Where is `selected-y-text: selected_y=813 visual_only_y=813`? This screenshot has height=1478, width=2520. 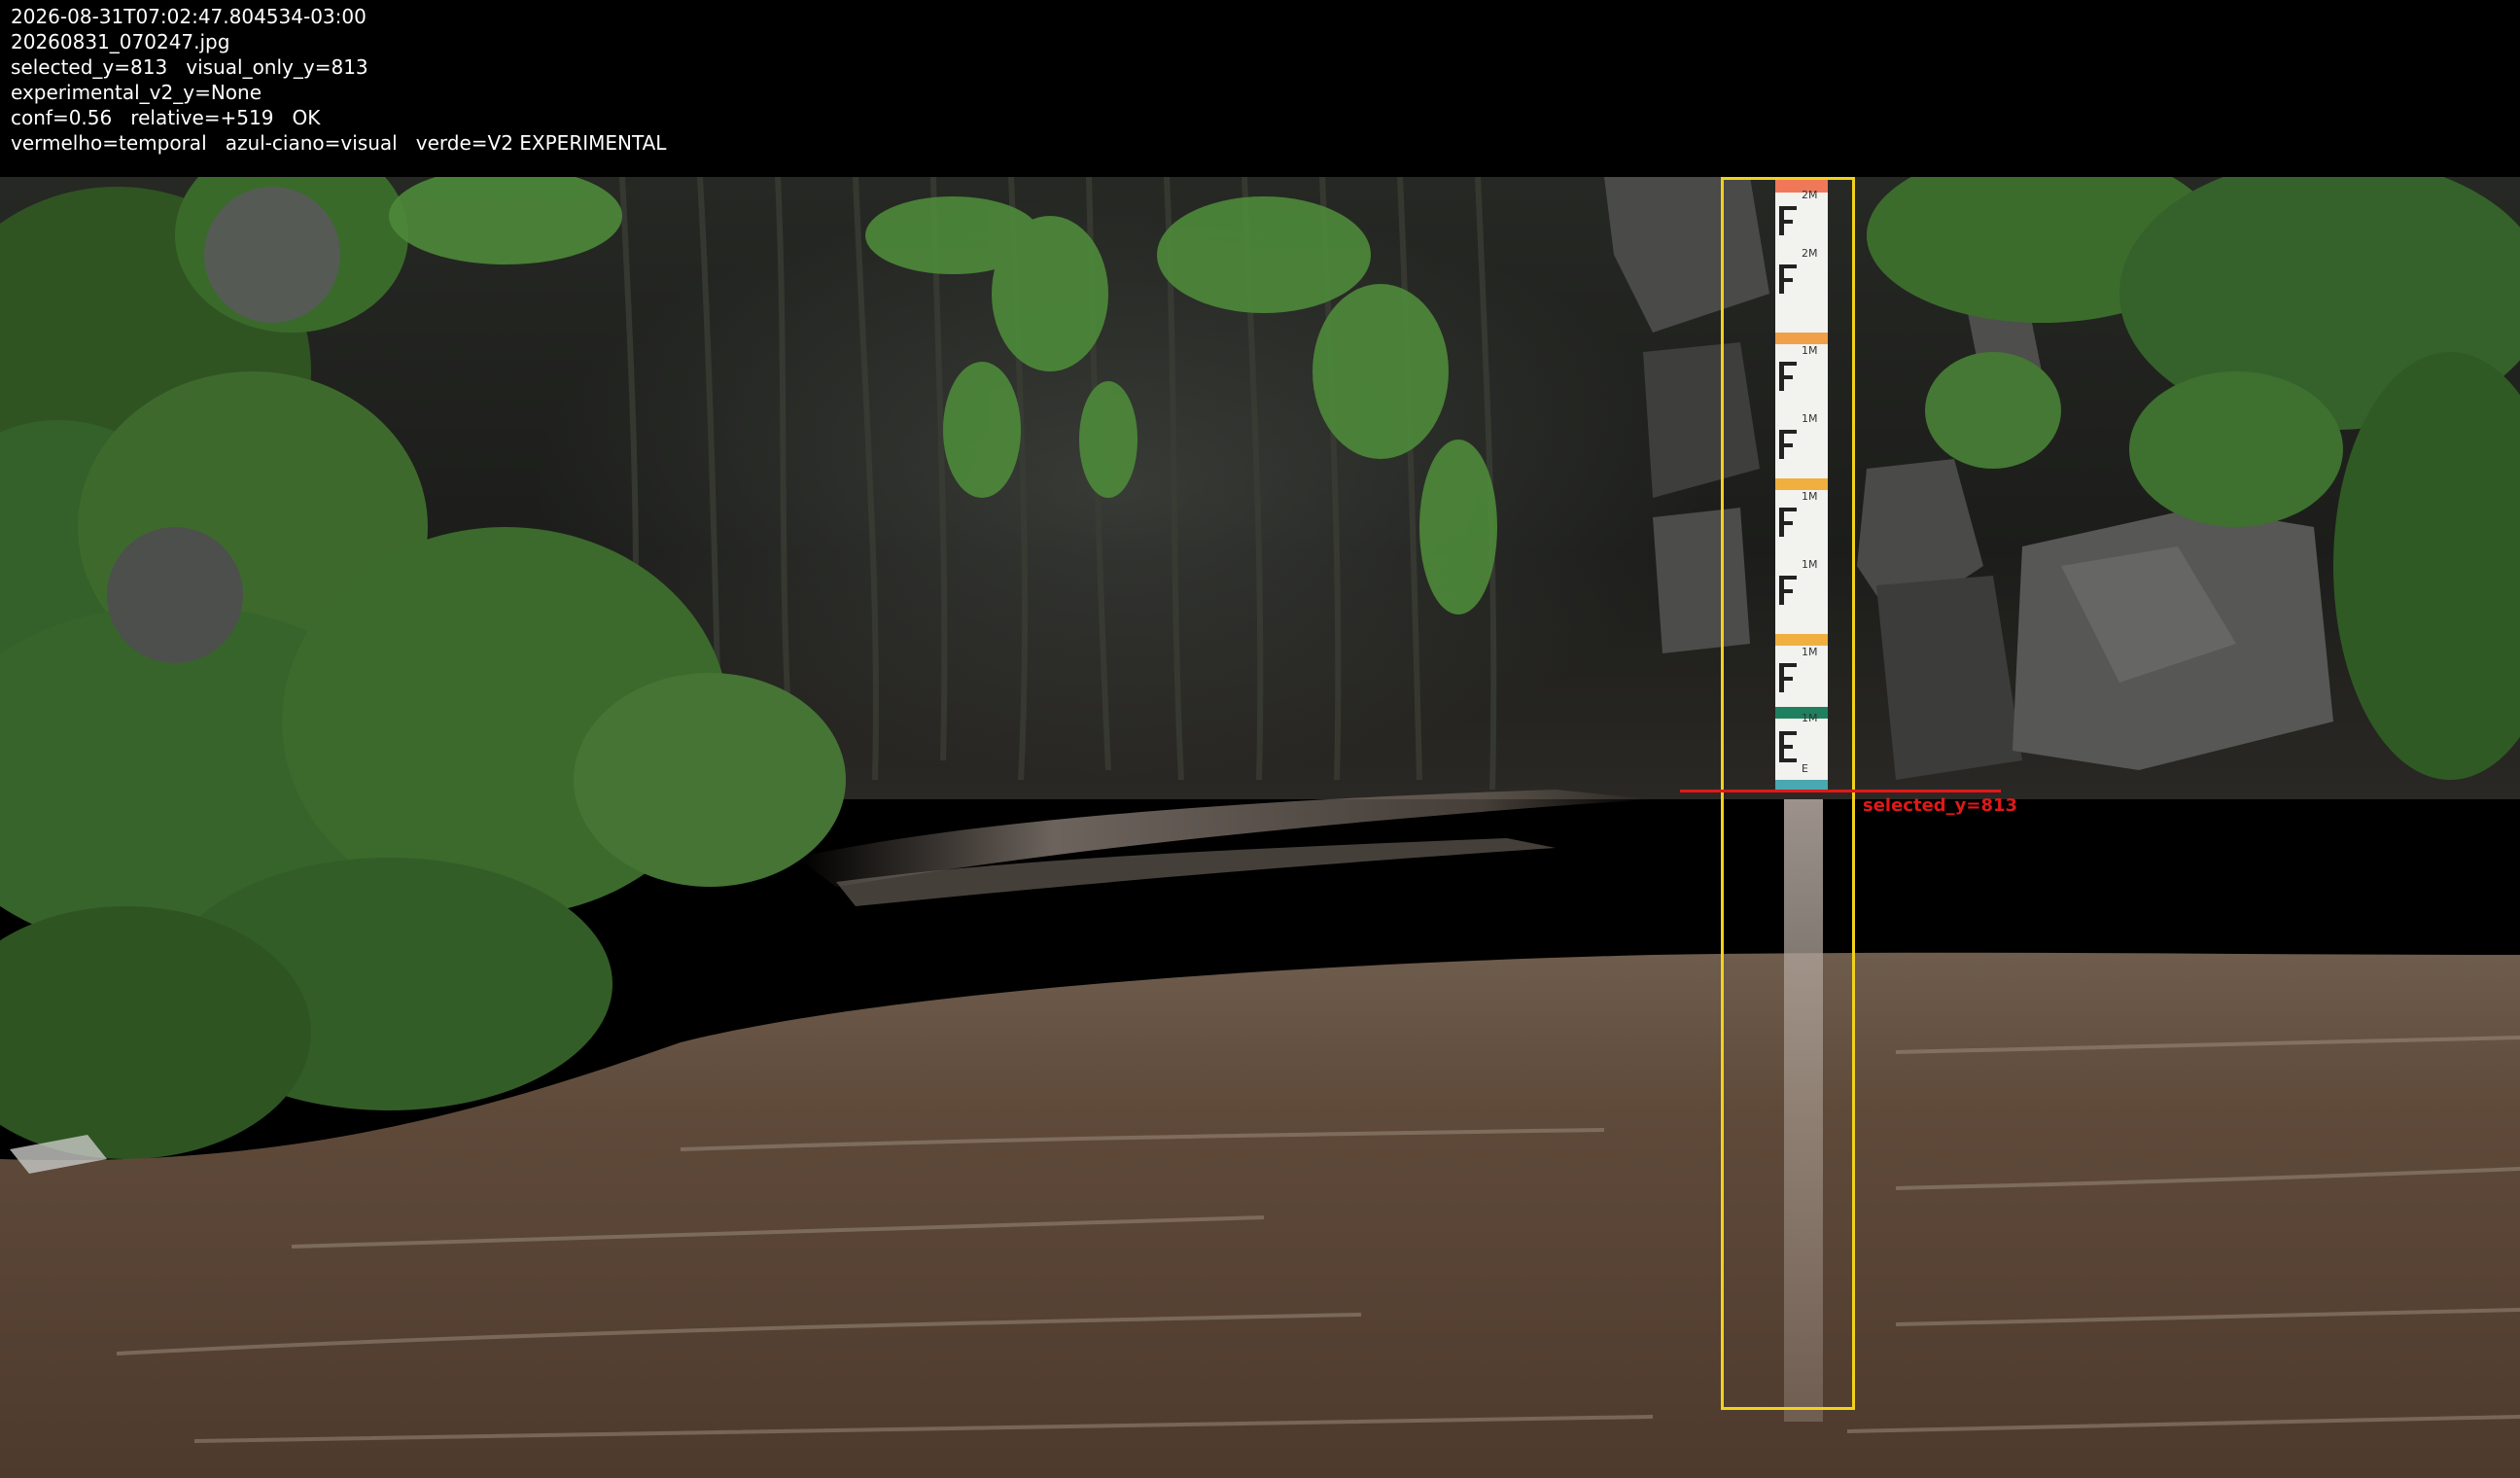 selected-y-text: selected_y=813 visual_only_y=813 is located at coordinates (189, 67).